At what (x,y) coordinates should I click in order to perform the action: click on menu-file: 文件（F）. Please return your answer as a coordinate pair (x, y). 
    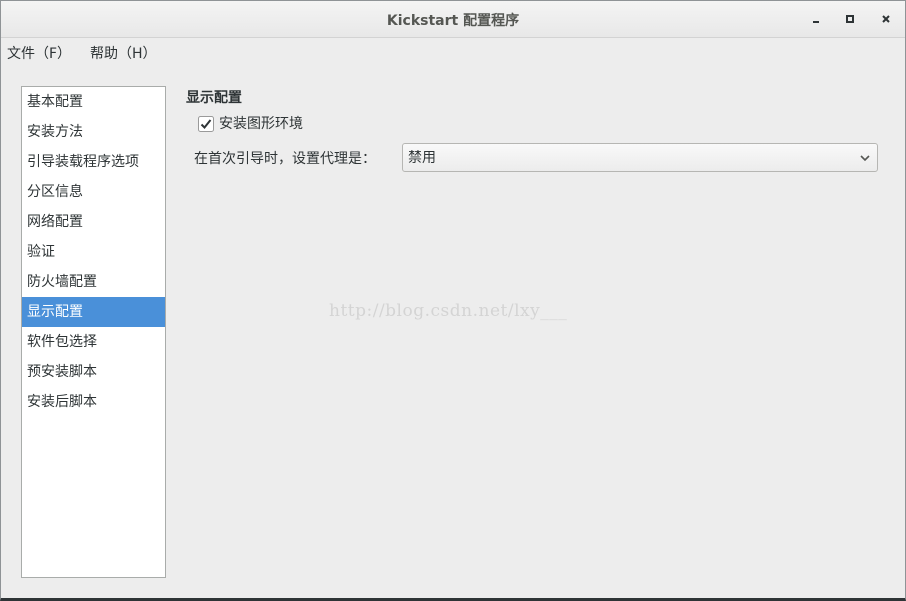
    Looking at the image, I should click on (39, 53).